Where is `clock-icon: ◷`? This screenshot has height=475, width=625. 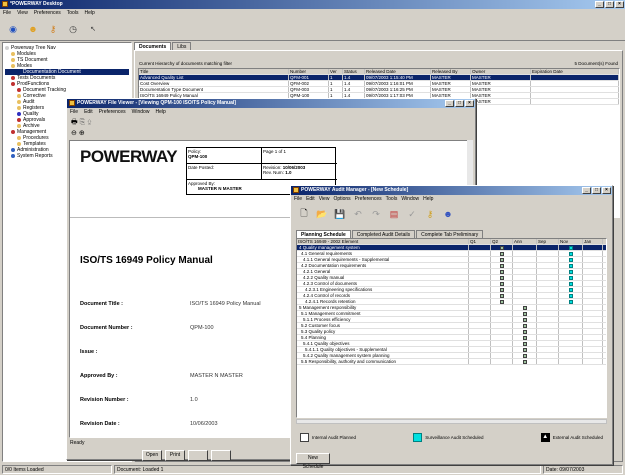
clock-icon: ◷ is located at coordinates (73, 29).